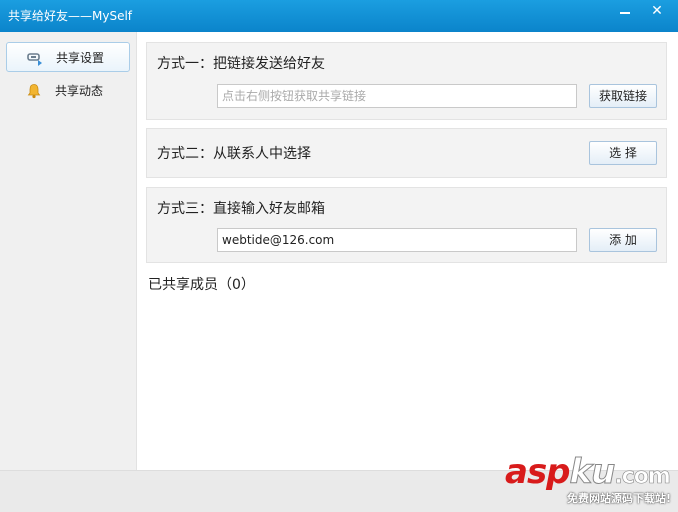 This screenshot has width=678, height=512. Describe the element at coordinates (34, 91) in the screenshot. I see `bell-icon` at that location.